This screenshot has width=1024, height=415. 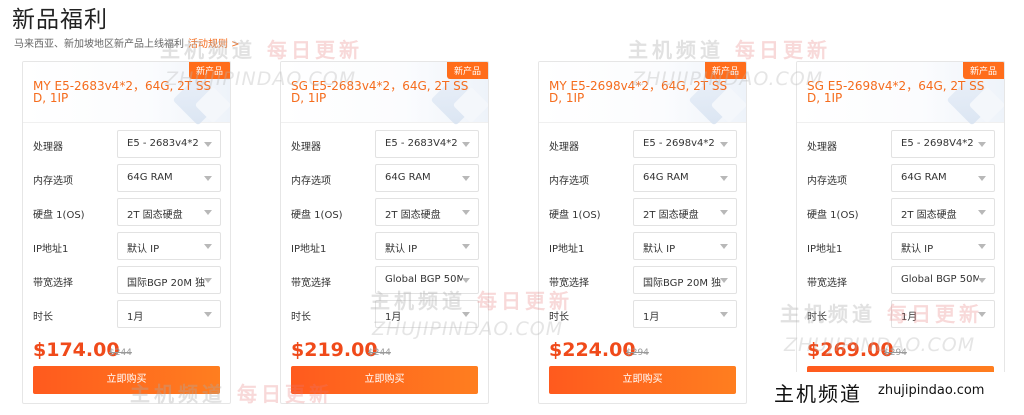 I want to click on cpu-row: 处理器 E5 - 2683V4*2, so click(x=384, y=144).